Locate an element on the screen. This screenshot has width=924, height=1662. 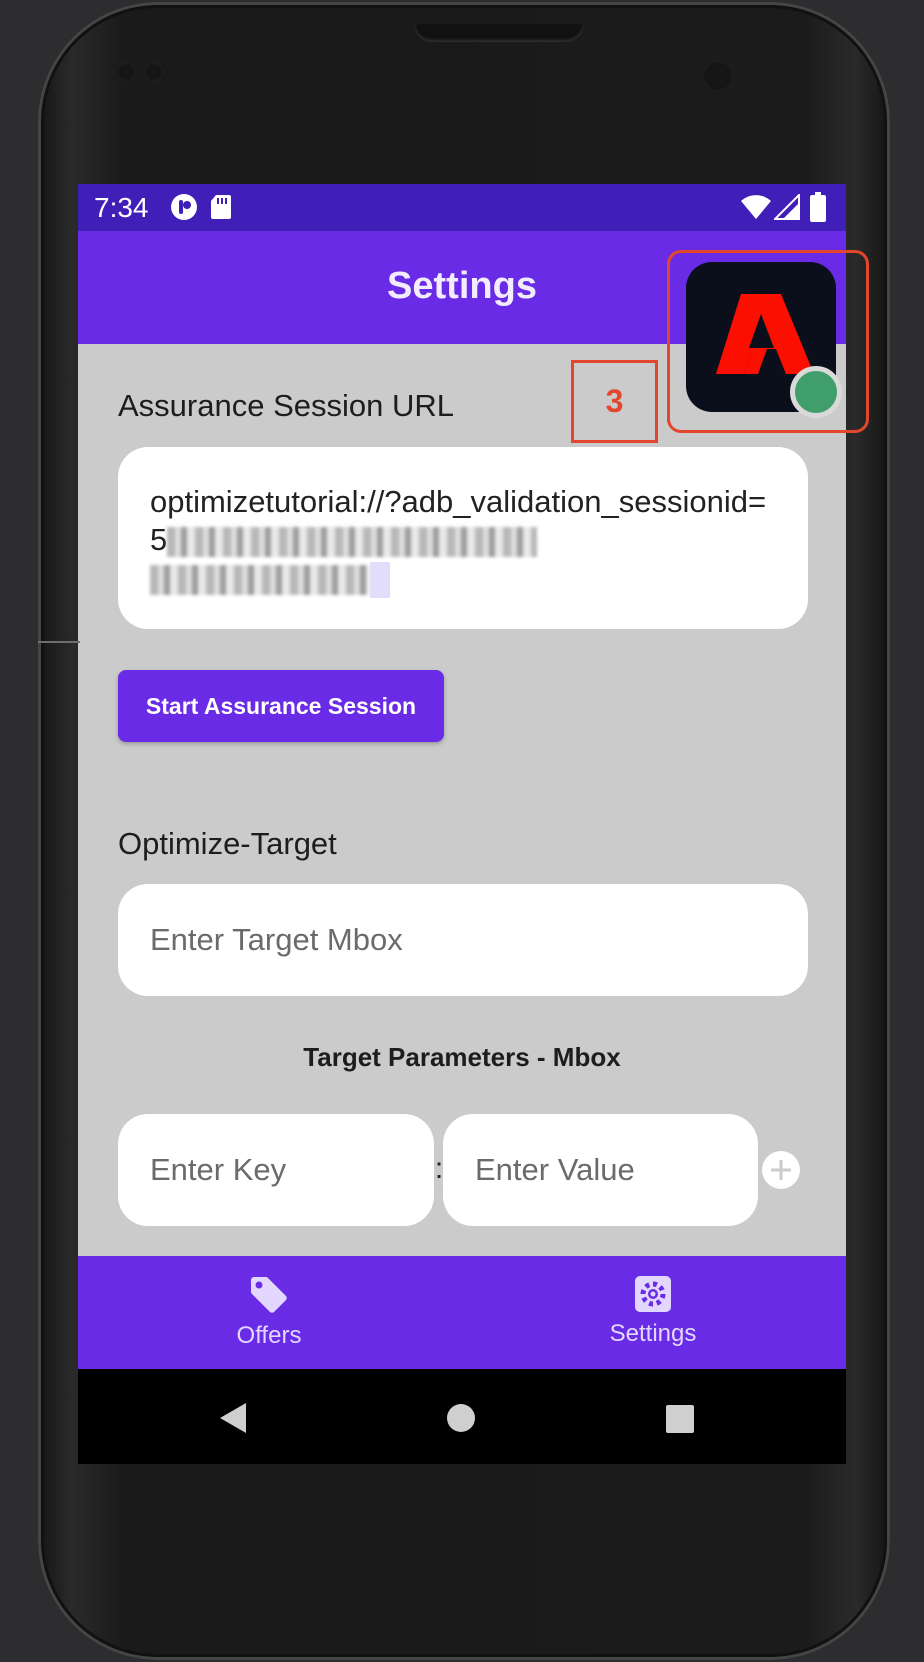
assurance-section-label: Assurance Session URL is located at coordinates (286, 405).